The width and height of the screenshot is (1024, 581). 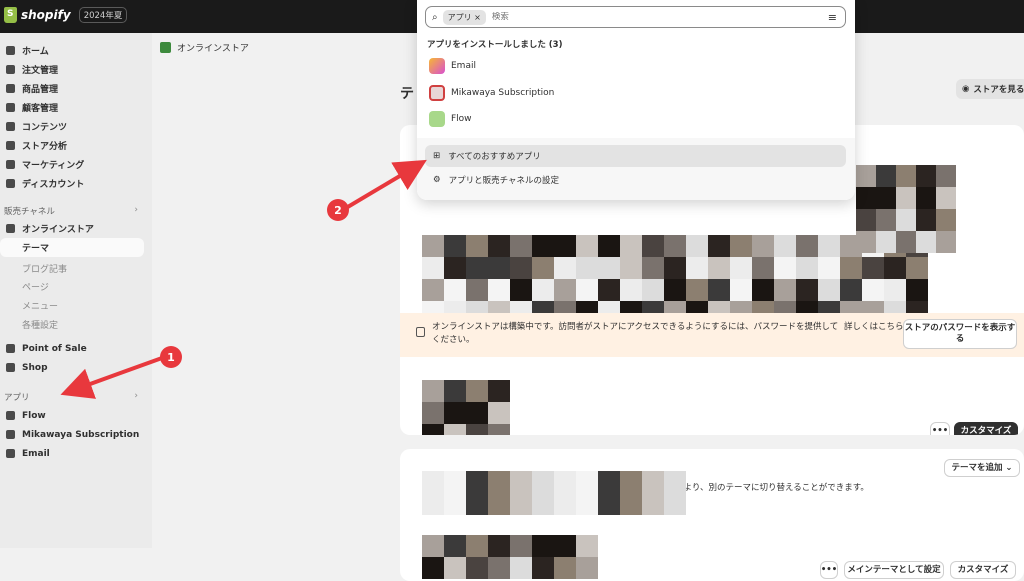 I want to click on set-main-theme-button: メインテーマとして設定, so click(x=894, y=570).